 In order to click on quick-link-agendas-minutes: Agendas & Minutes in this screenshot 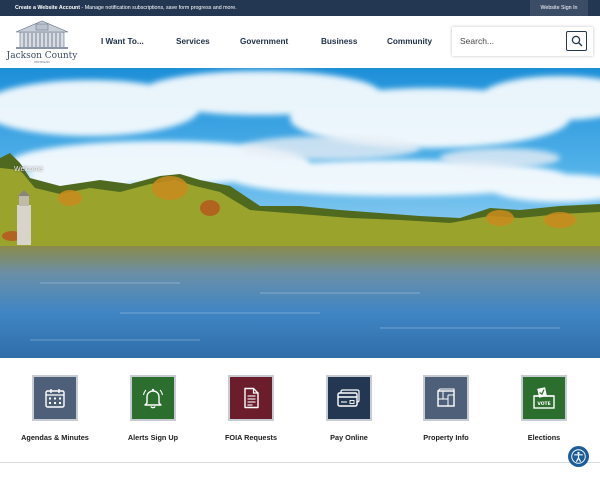, I will do `click(55, 408)`.